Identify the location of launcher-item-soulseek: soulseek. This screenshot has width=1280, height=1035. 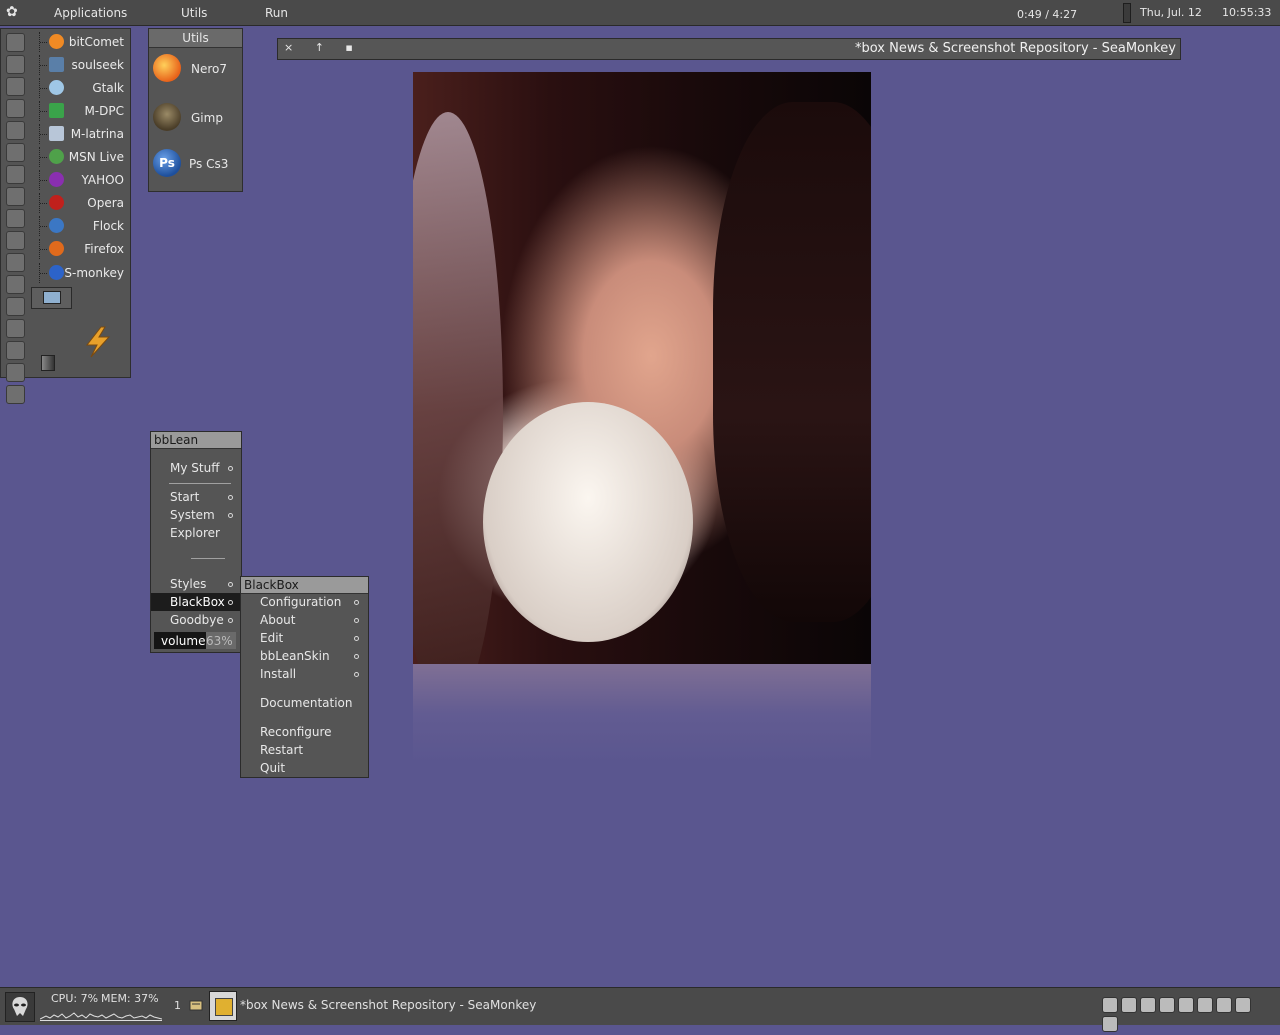
(83, 65).